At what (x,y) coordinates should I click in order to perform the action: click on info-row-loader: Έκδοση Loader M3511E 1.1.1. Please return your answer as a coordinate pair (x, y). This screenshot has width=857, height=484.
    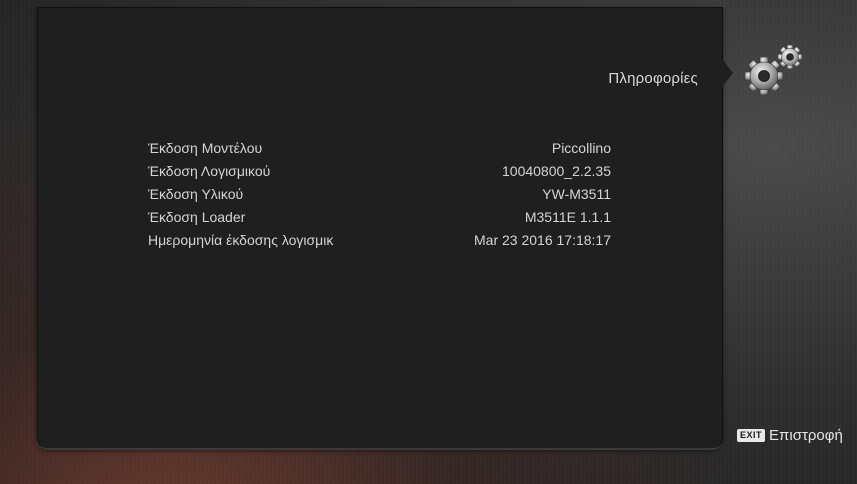
    Looking at the image, I should click on (379, 217).